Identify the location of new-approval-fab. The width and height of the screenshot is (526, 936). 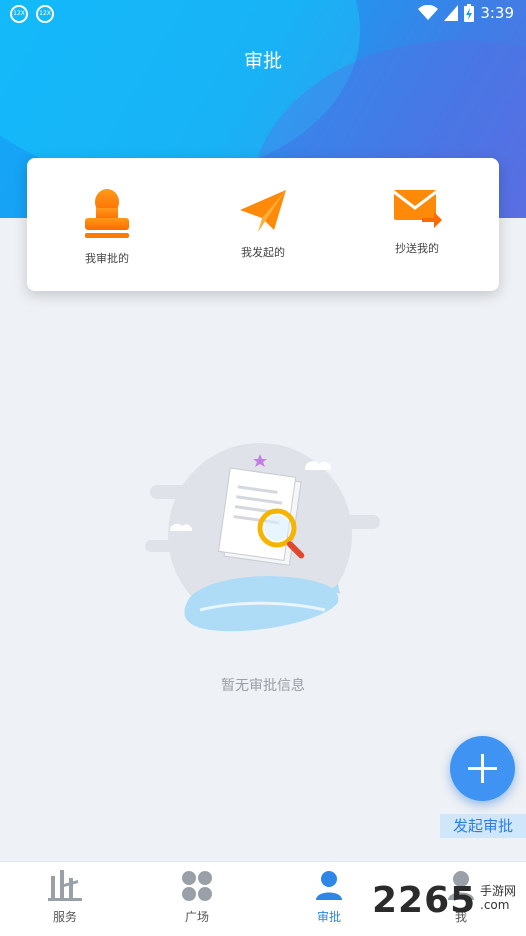
(482, 768).